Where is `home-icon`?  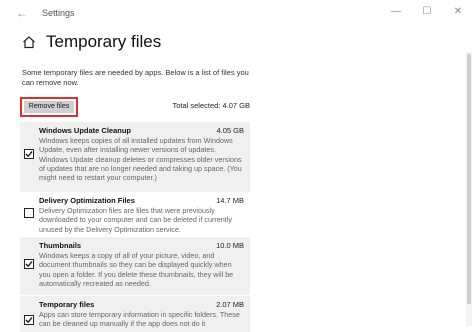 home-icon is located at coordinates (29, 42).